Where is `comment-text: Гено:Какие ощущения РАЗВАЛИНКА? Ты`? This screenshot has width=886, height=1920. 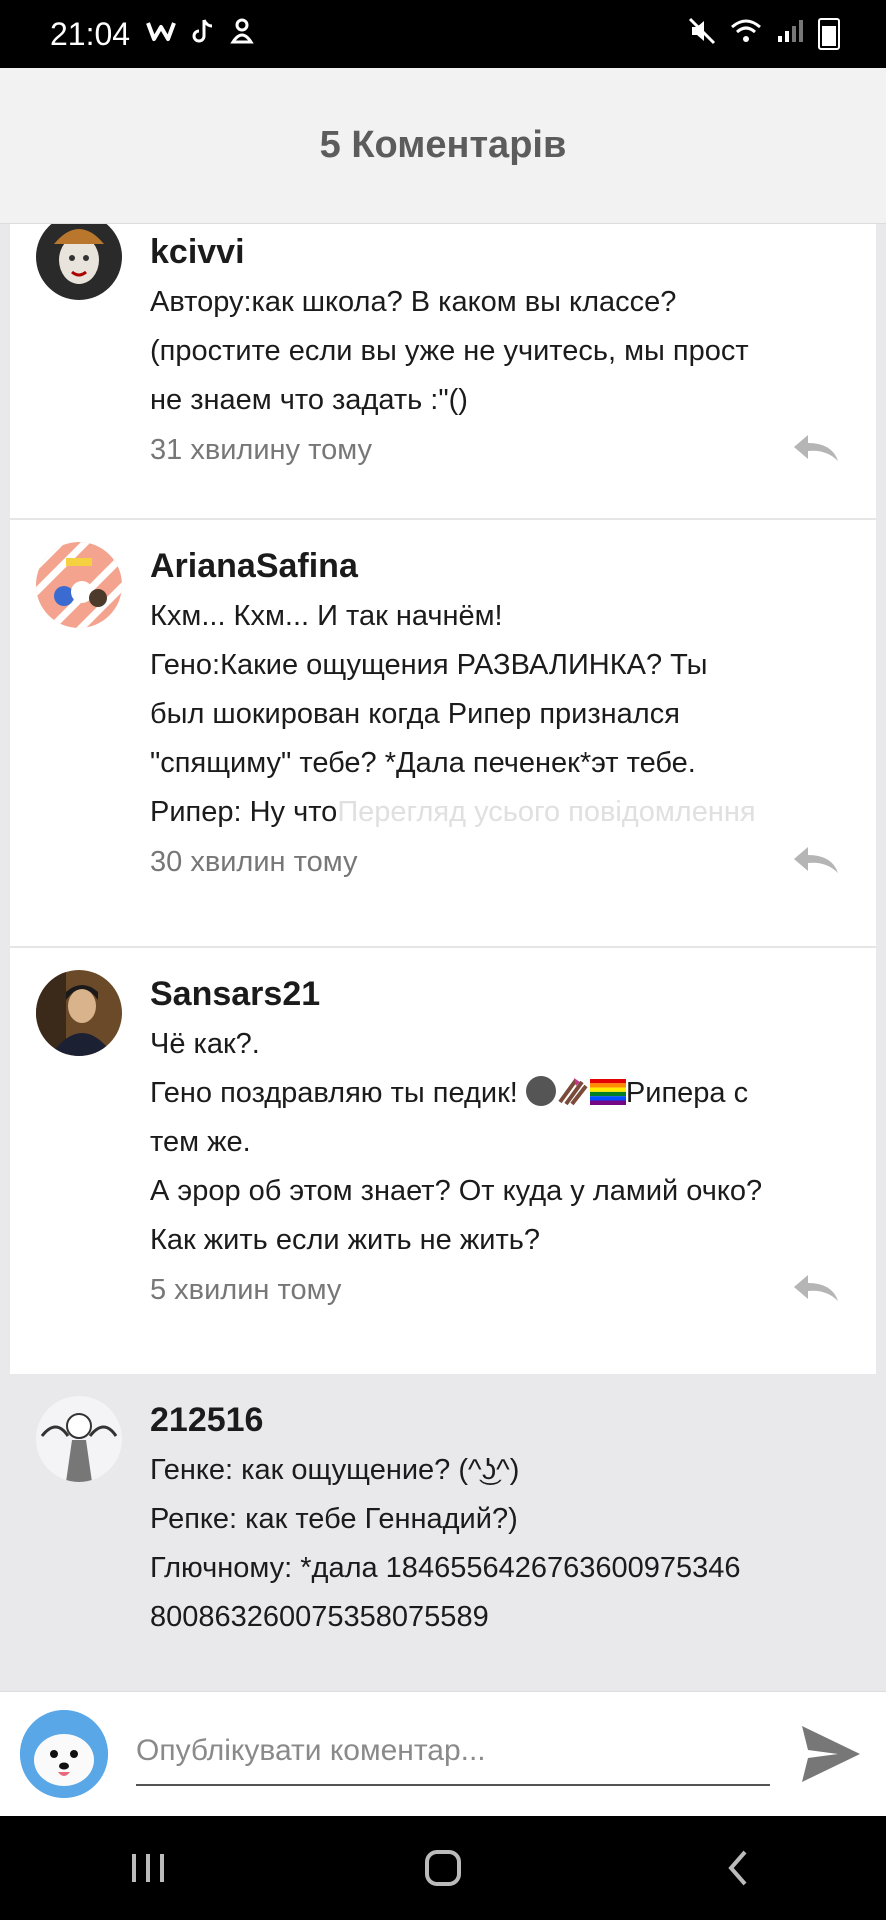
comment-text: Гено:Какие ощущения РАЗВАЛИНКА? Ты is located at coordinates (429, 665).